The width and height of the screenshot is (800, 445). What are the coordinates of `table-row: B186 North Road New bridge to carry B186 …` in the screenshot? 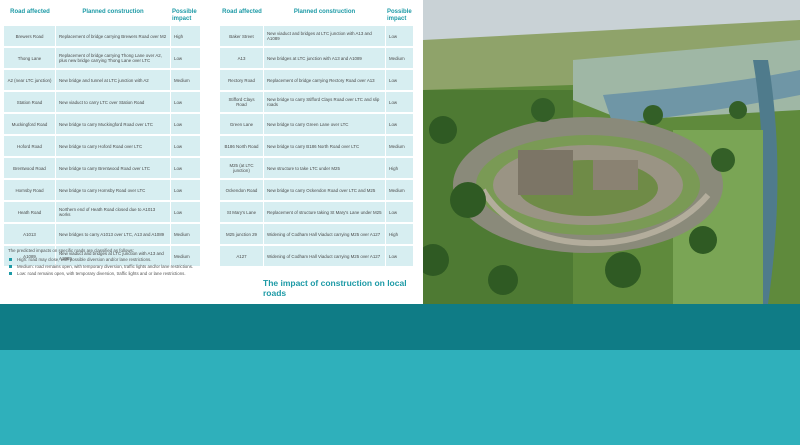 It's located at (316, 146).